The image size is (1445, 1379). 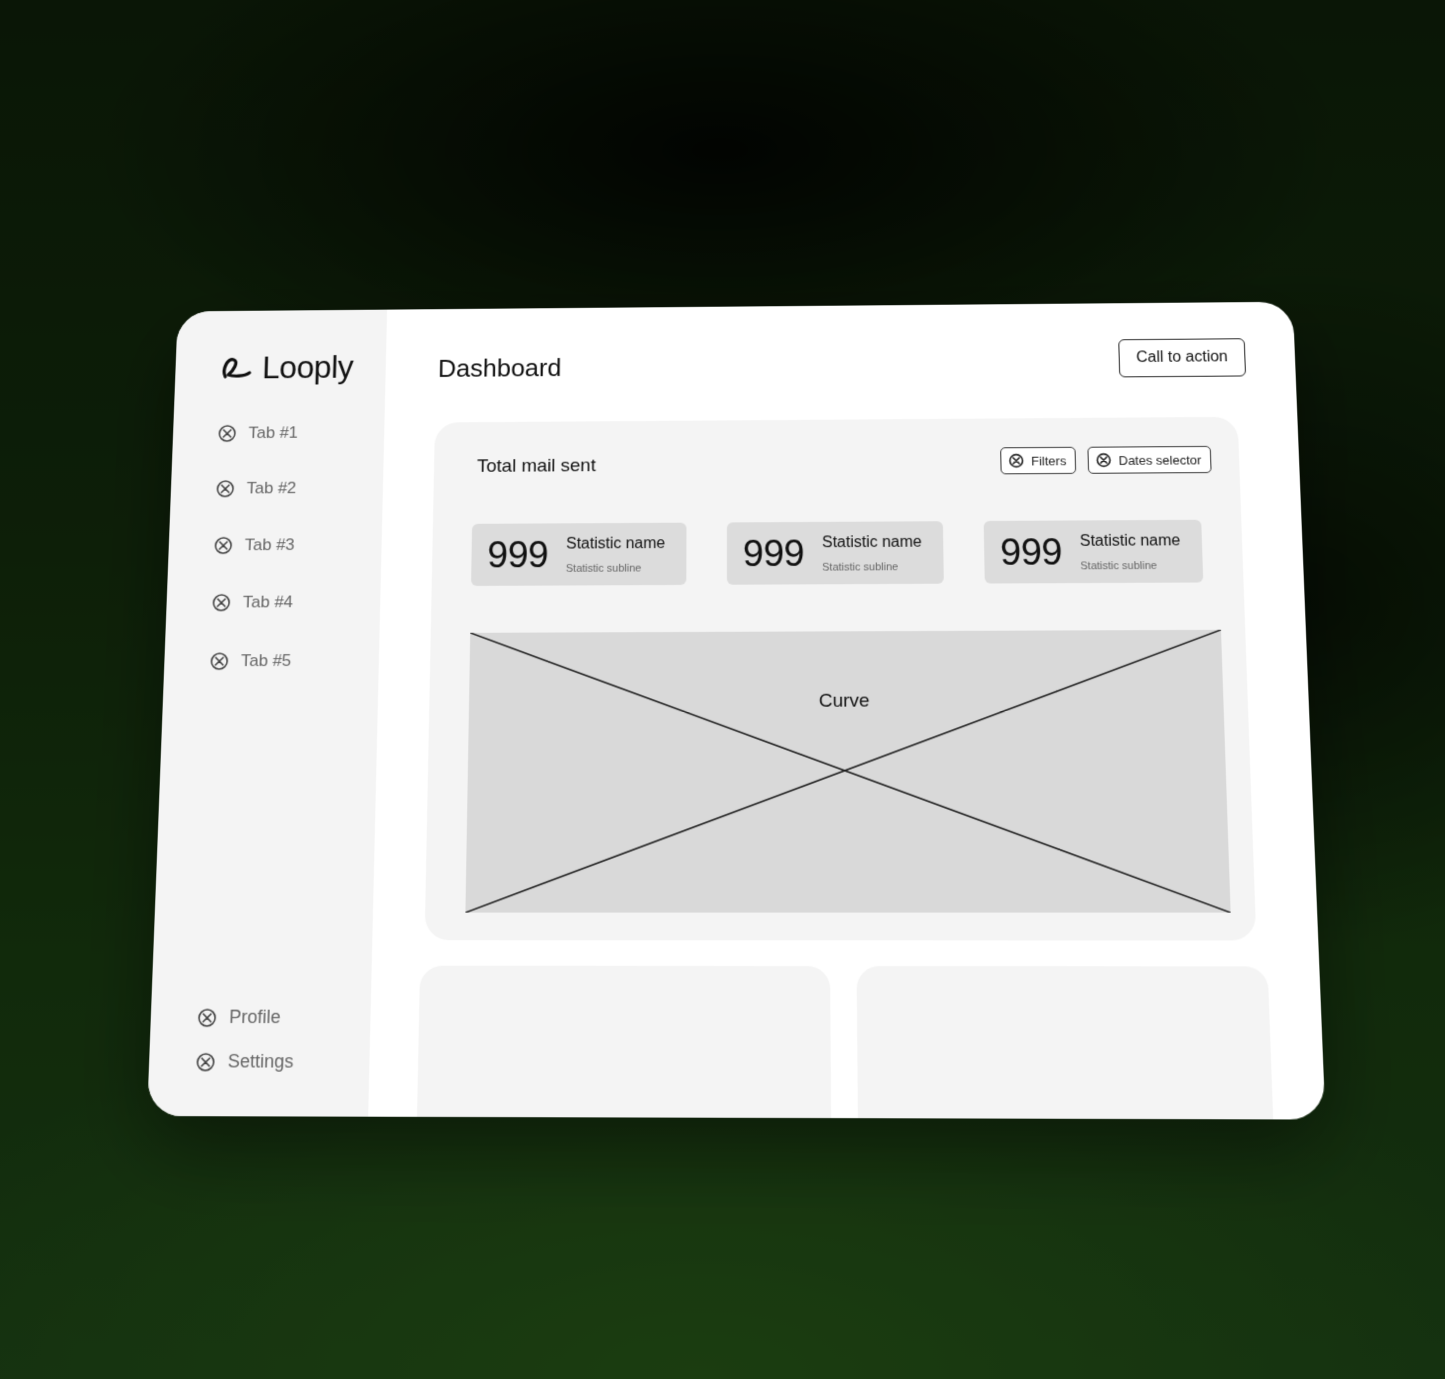 What do you see at coordinates (1182, 357) in the screenshot?
I see `call-to-action-button: Call to action` at bounding box center [1182, 357].